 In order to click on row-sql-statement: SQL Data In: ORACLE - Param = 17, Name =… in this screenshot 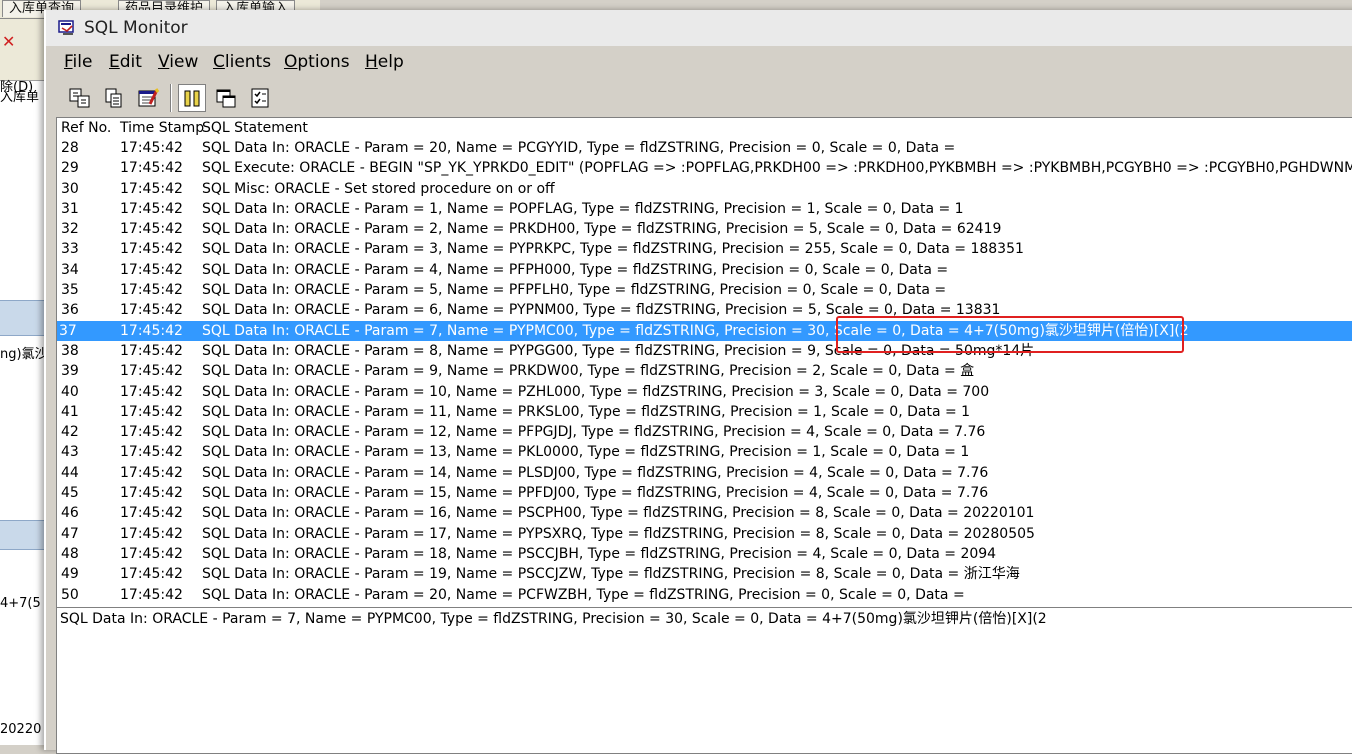, I will do `click(618, 533)`.